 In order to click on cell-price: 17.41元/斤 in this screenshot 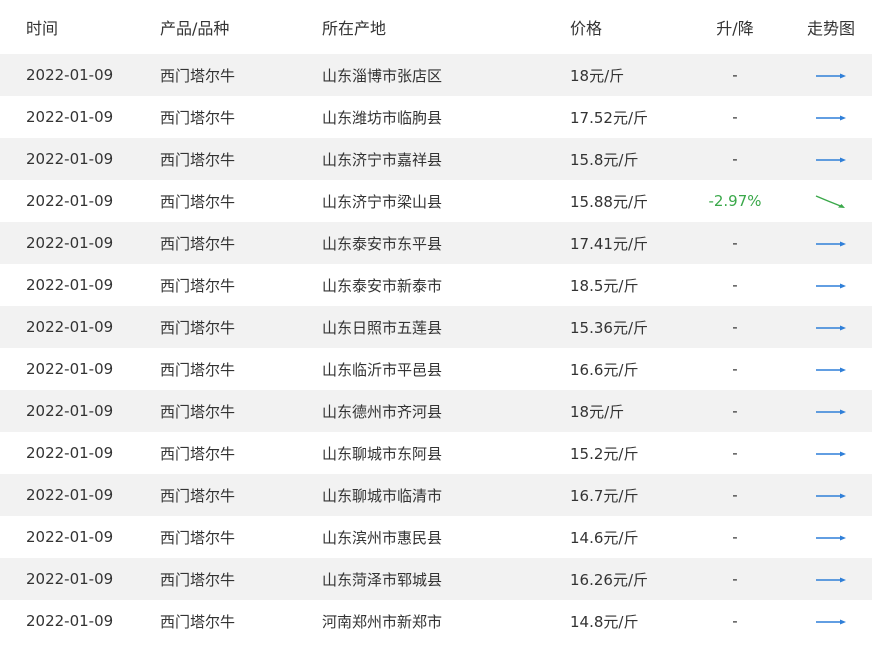, I will do `click(609, 243)`.